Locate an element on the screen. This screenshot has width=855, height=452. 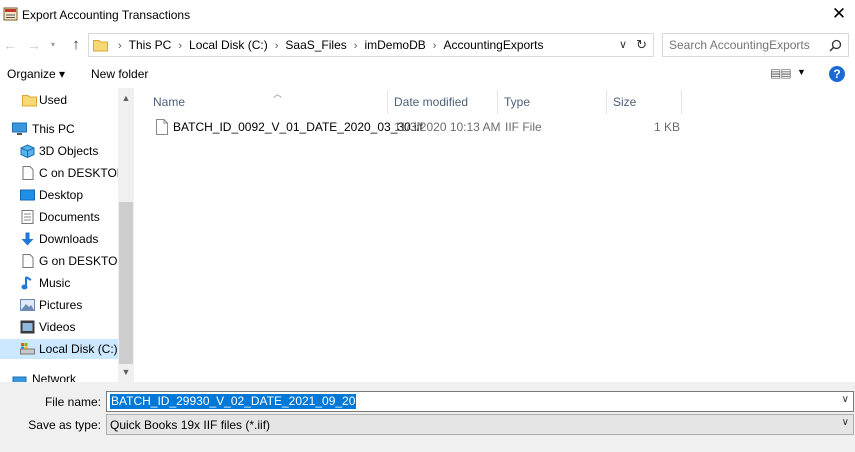
sidebar-item-label: C on DESKTOP-4 is located at coordinates (78, 173).